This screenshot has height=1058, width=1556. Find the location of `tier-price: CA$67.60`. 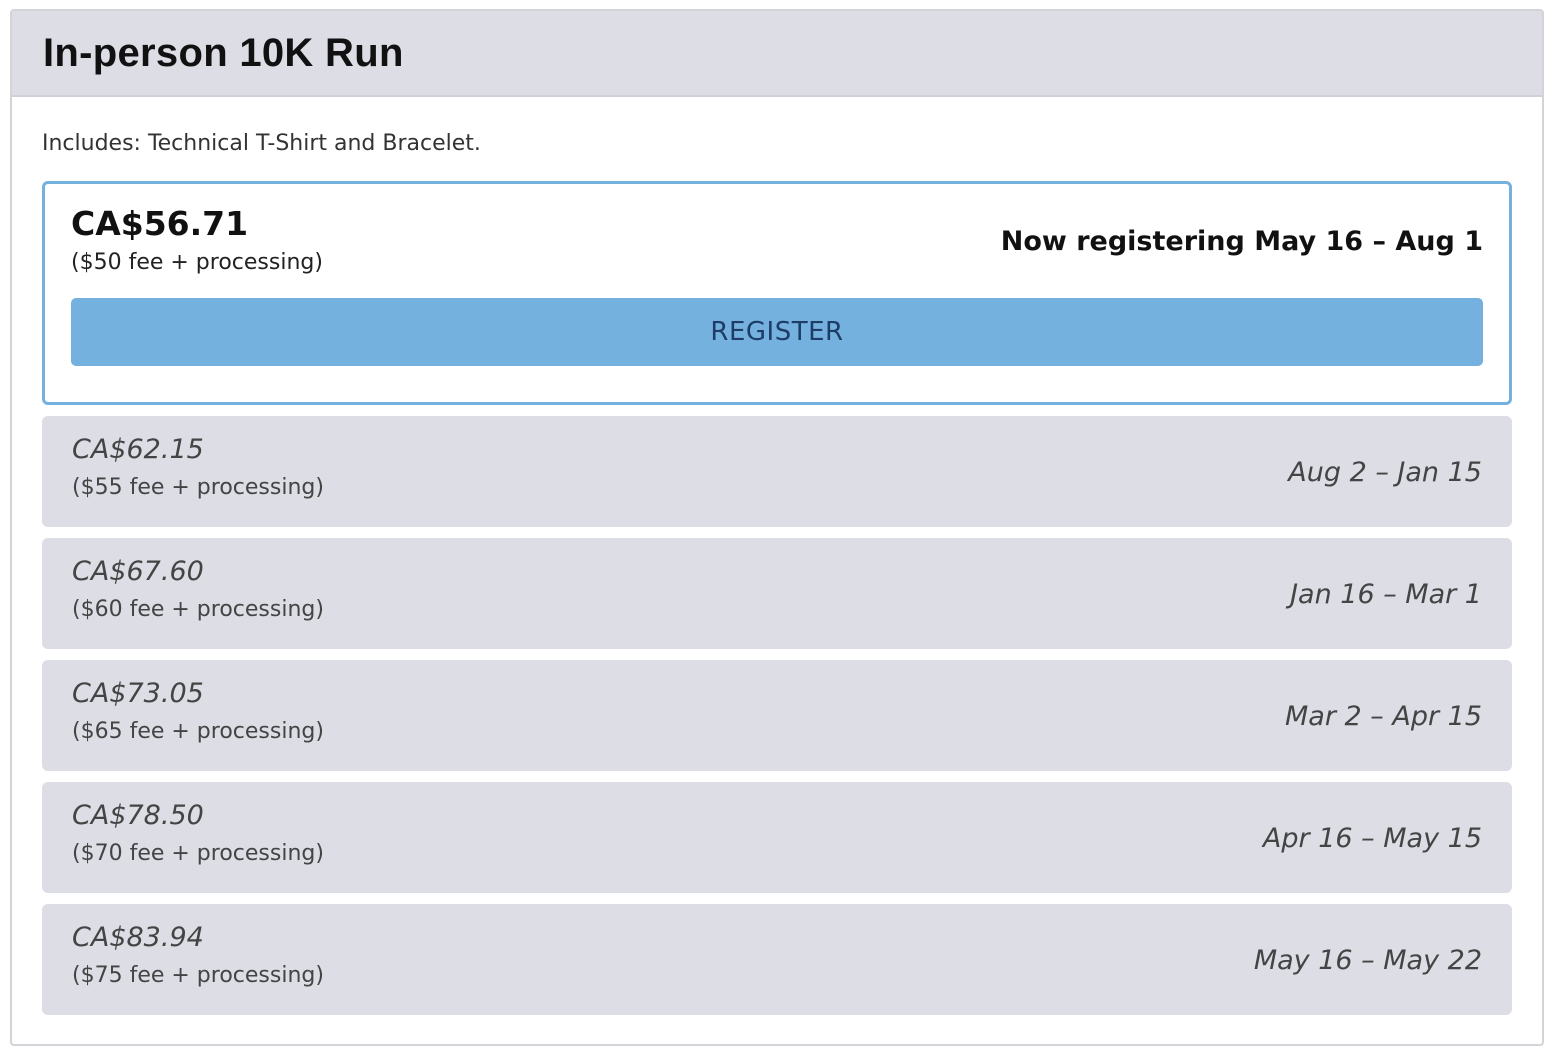

tier-price: CA$67.60 is located at coordinates (138, 571).